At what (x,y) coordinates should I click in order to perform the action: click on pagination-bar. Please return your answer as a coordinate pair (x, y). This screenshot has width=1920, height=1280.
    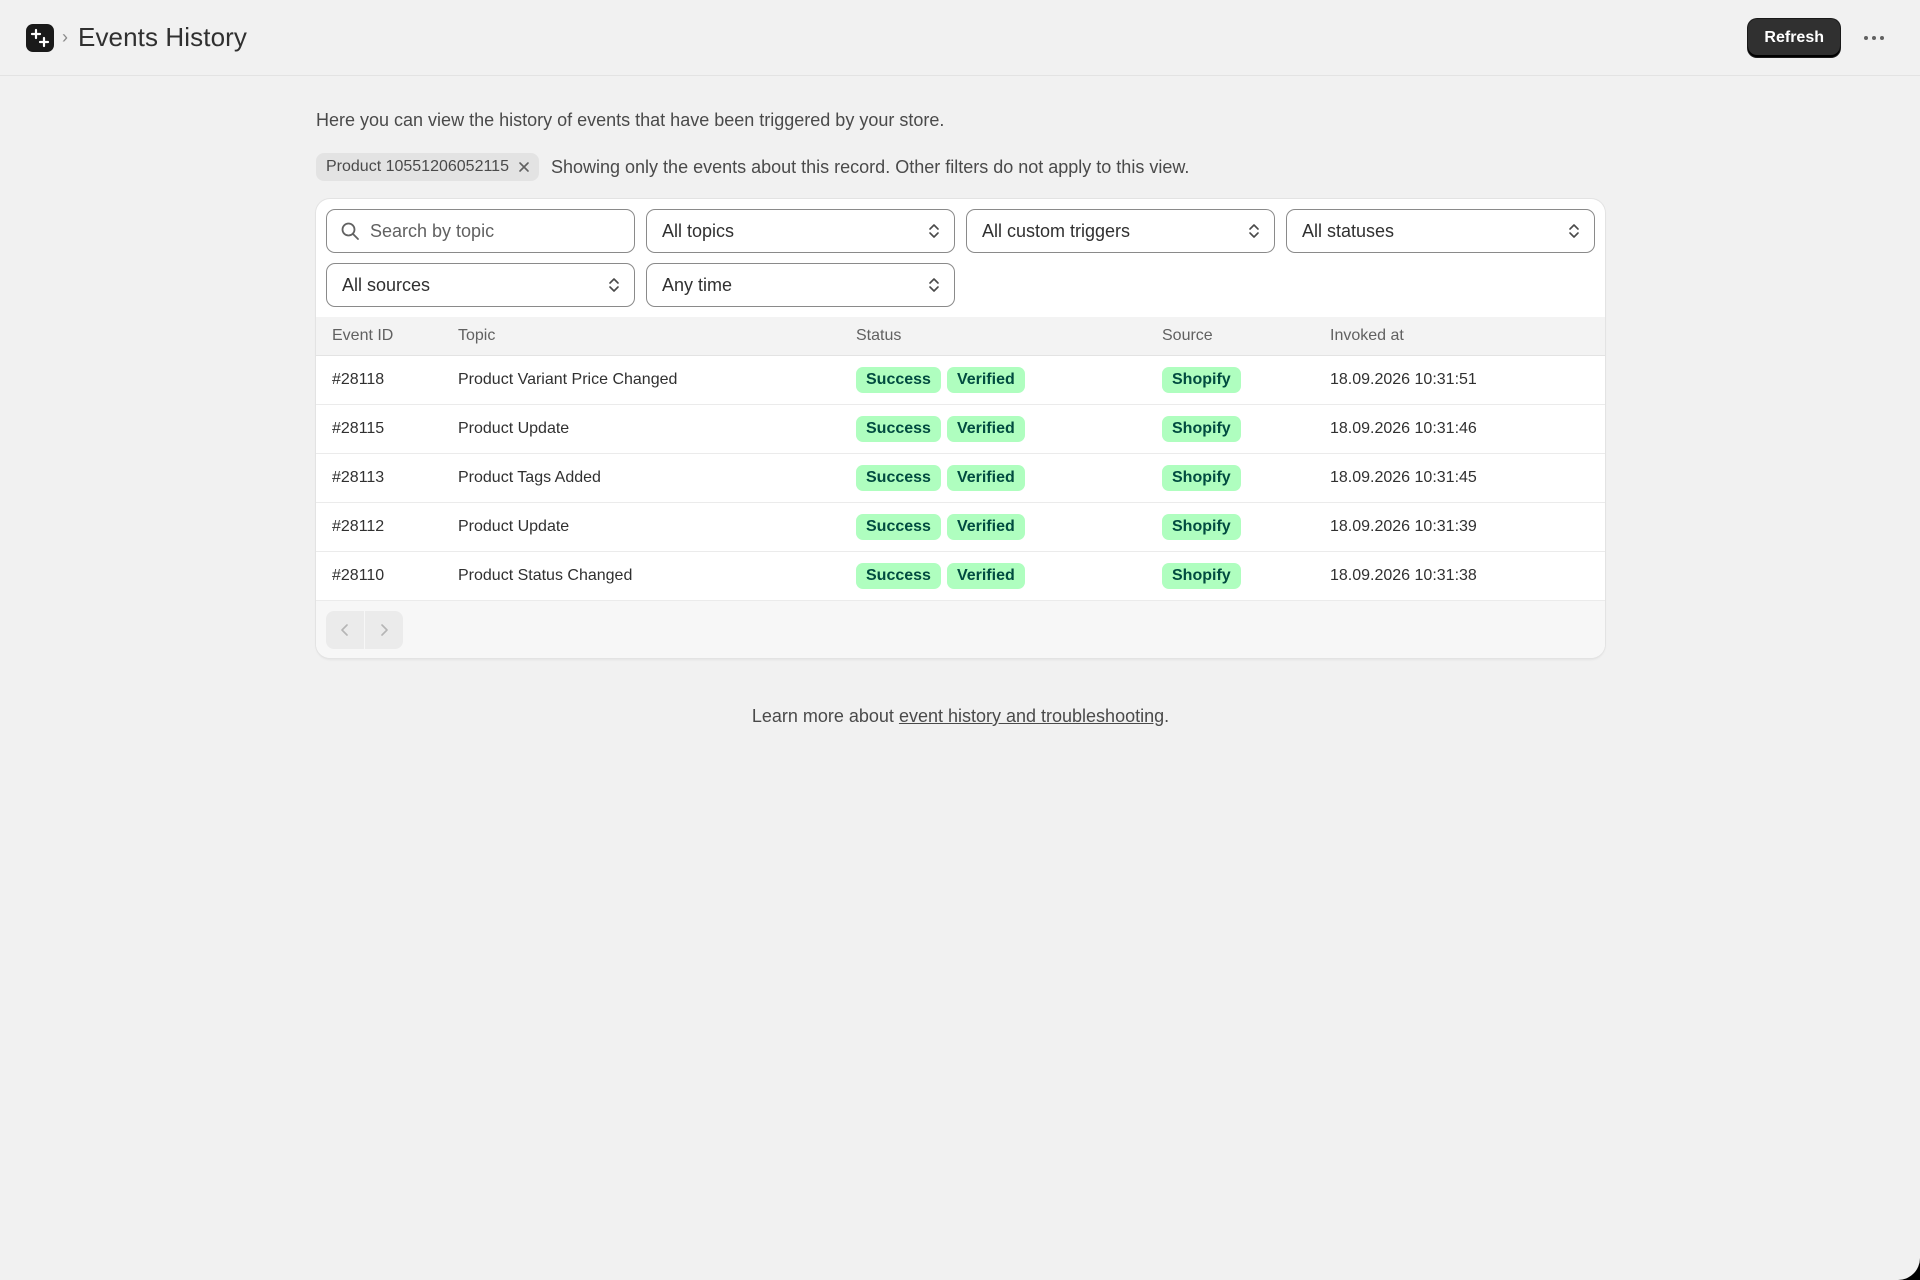
    Looking at the image, I should click on (960, 629).